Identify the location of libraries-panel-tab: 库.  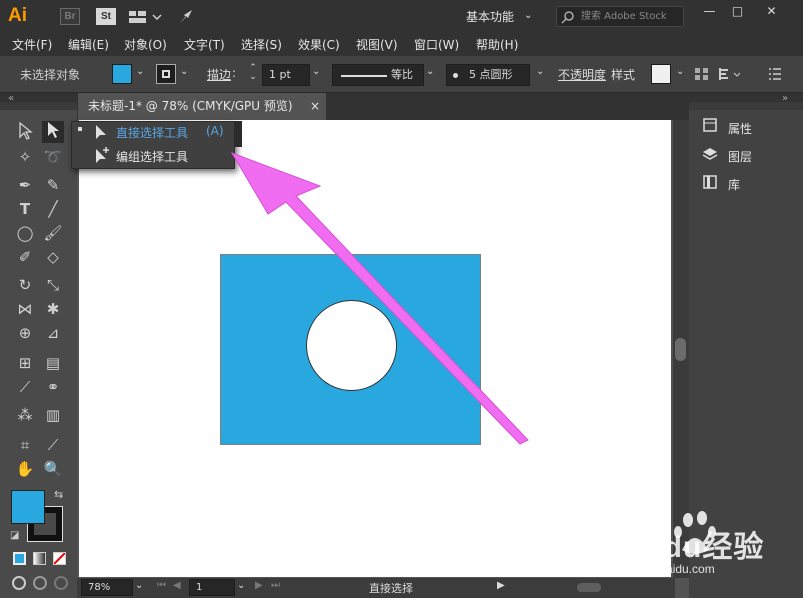
(734, 184).